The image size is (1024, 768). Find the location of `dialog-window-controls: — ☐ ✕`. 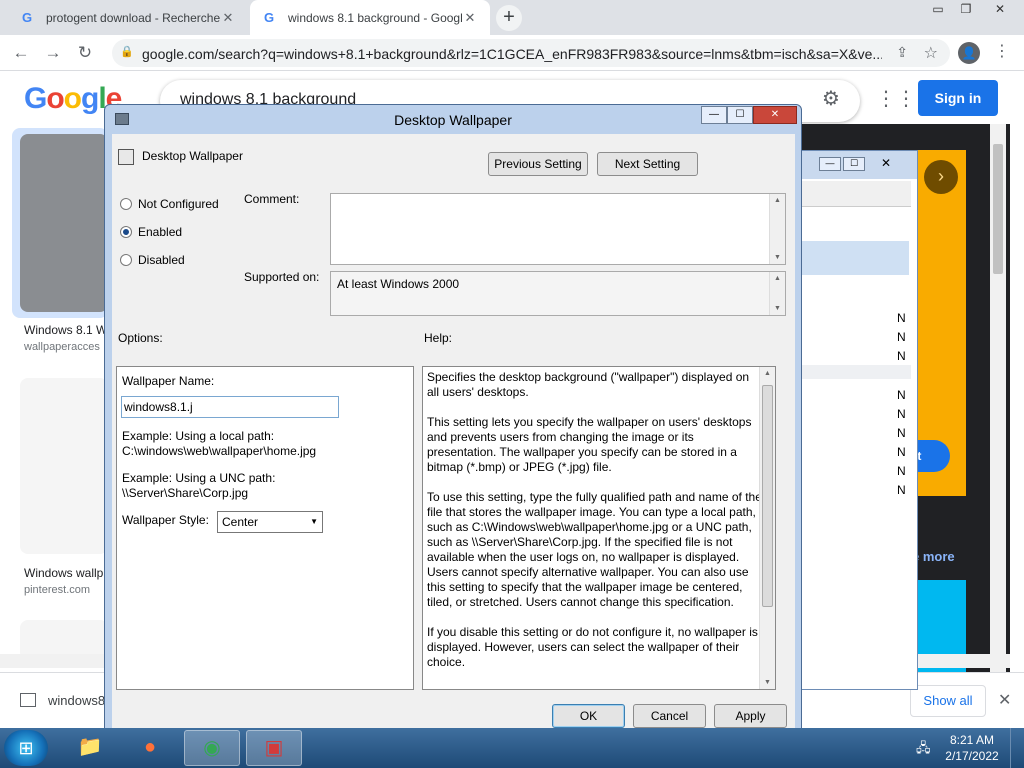

dialog-window-controls: — ☐ ✕ is located at coordinates (749, 115).